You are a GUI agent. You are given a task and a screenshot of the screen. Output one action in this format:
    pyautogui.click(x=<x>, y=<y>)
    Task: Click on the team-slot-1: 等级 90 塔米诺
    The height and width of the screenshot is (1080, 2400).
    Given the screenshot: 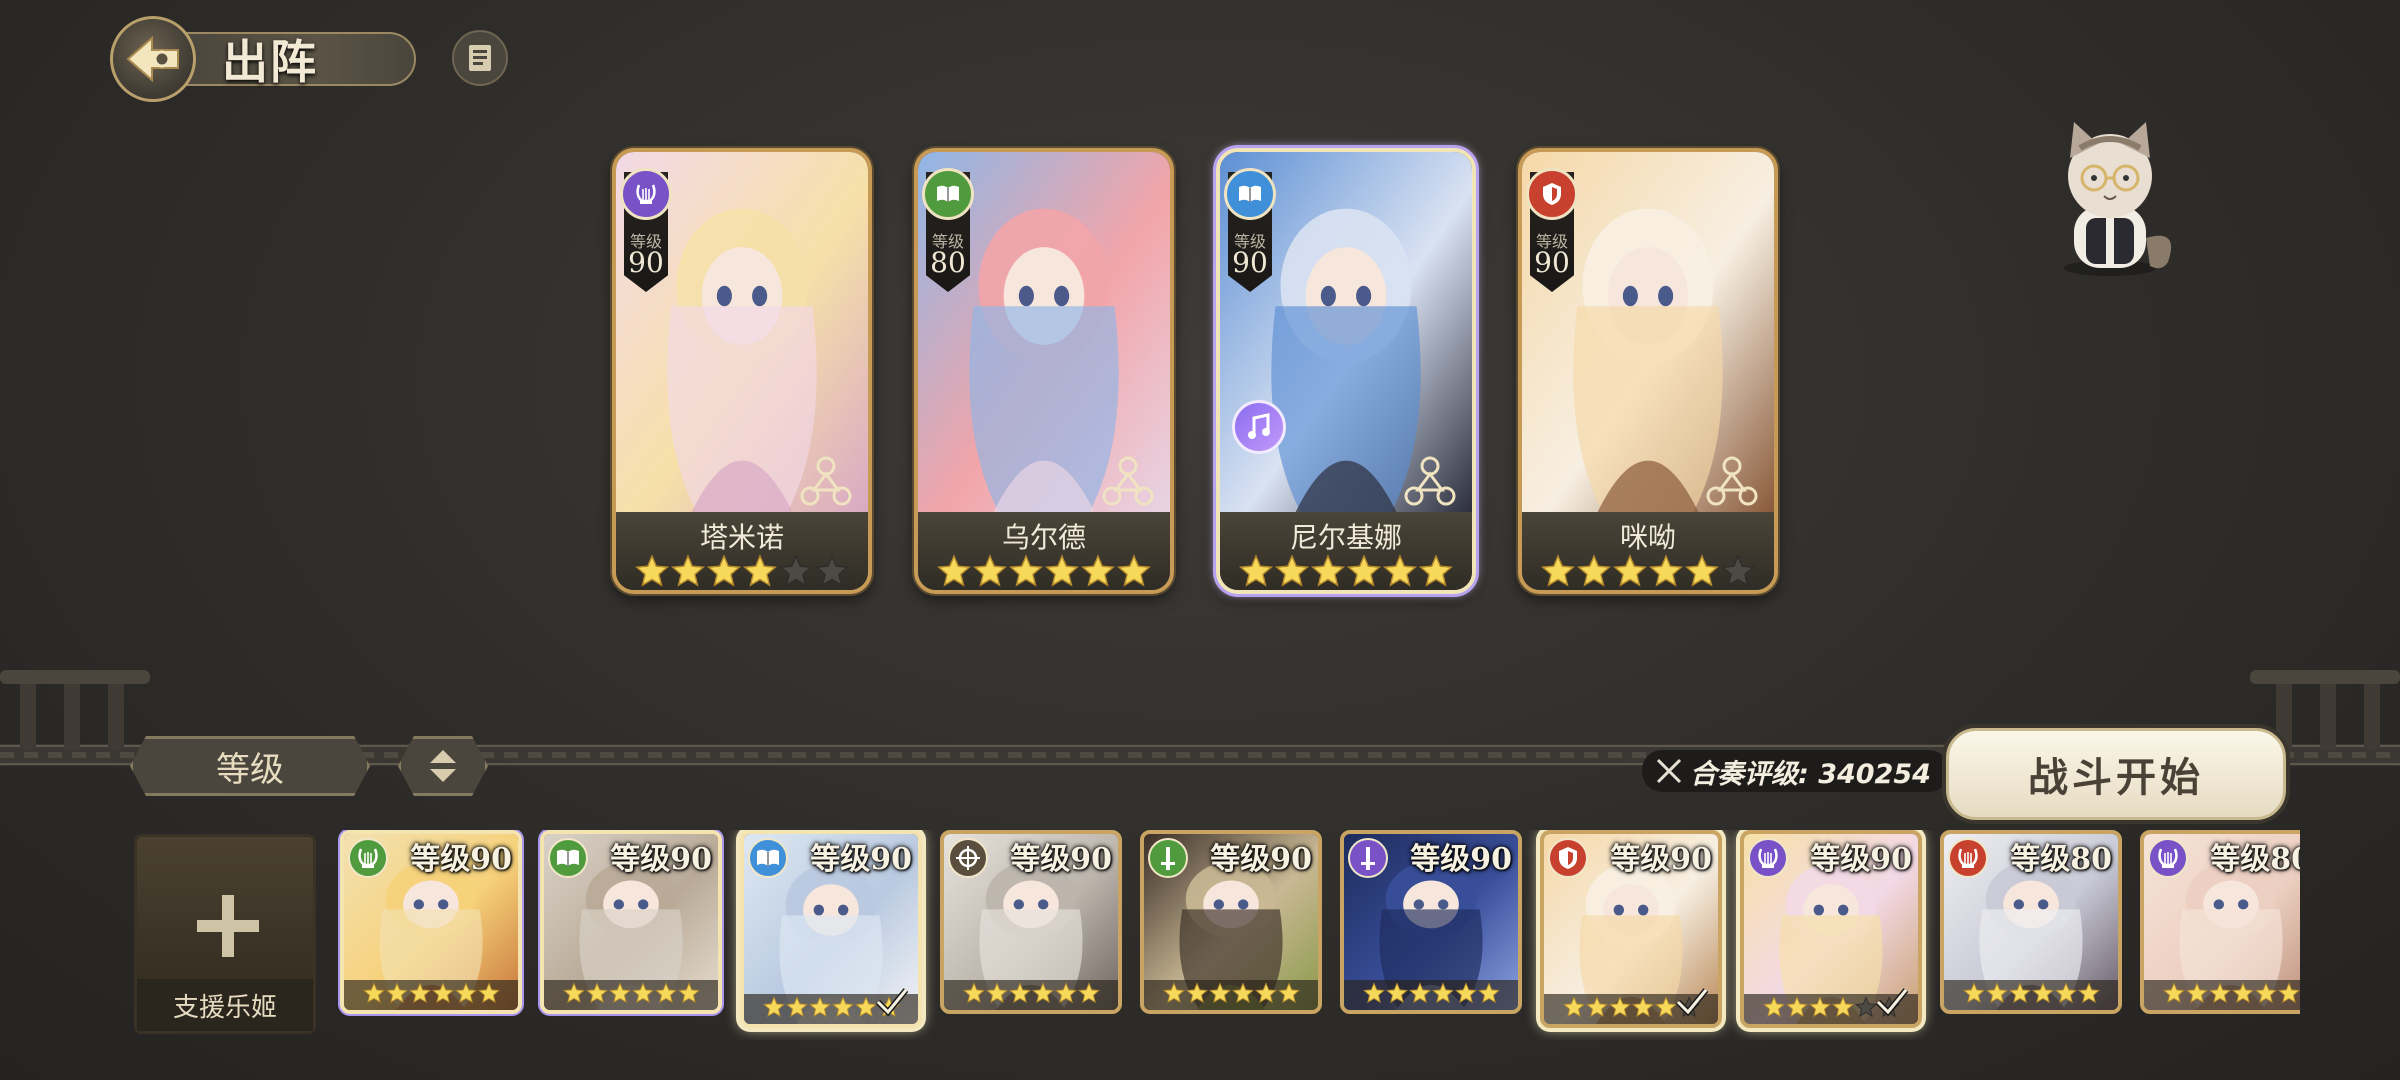 What is the action you would take?
    pyautogui.click(x=742, y=371)
    